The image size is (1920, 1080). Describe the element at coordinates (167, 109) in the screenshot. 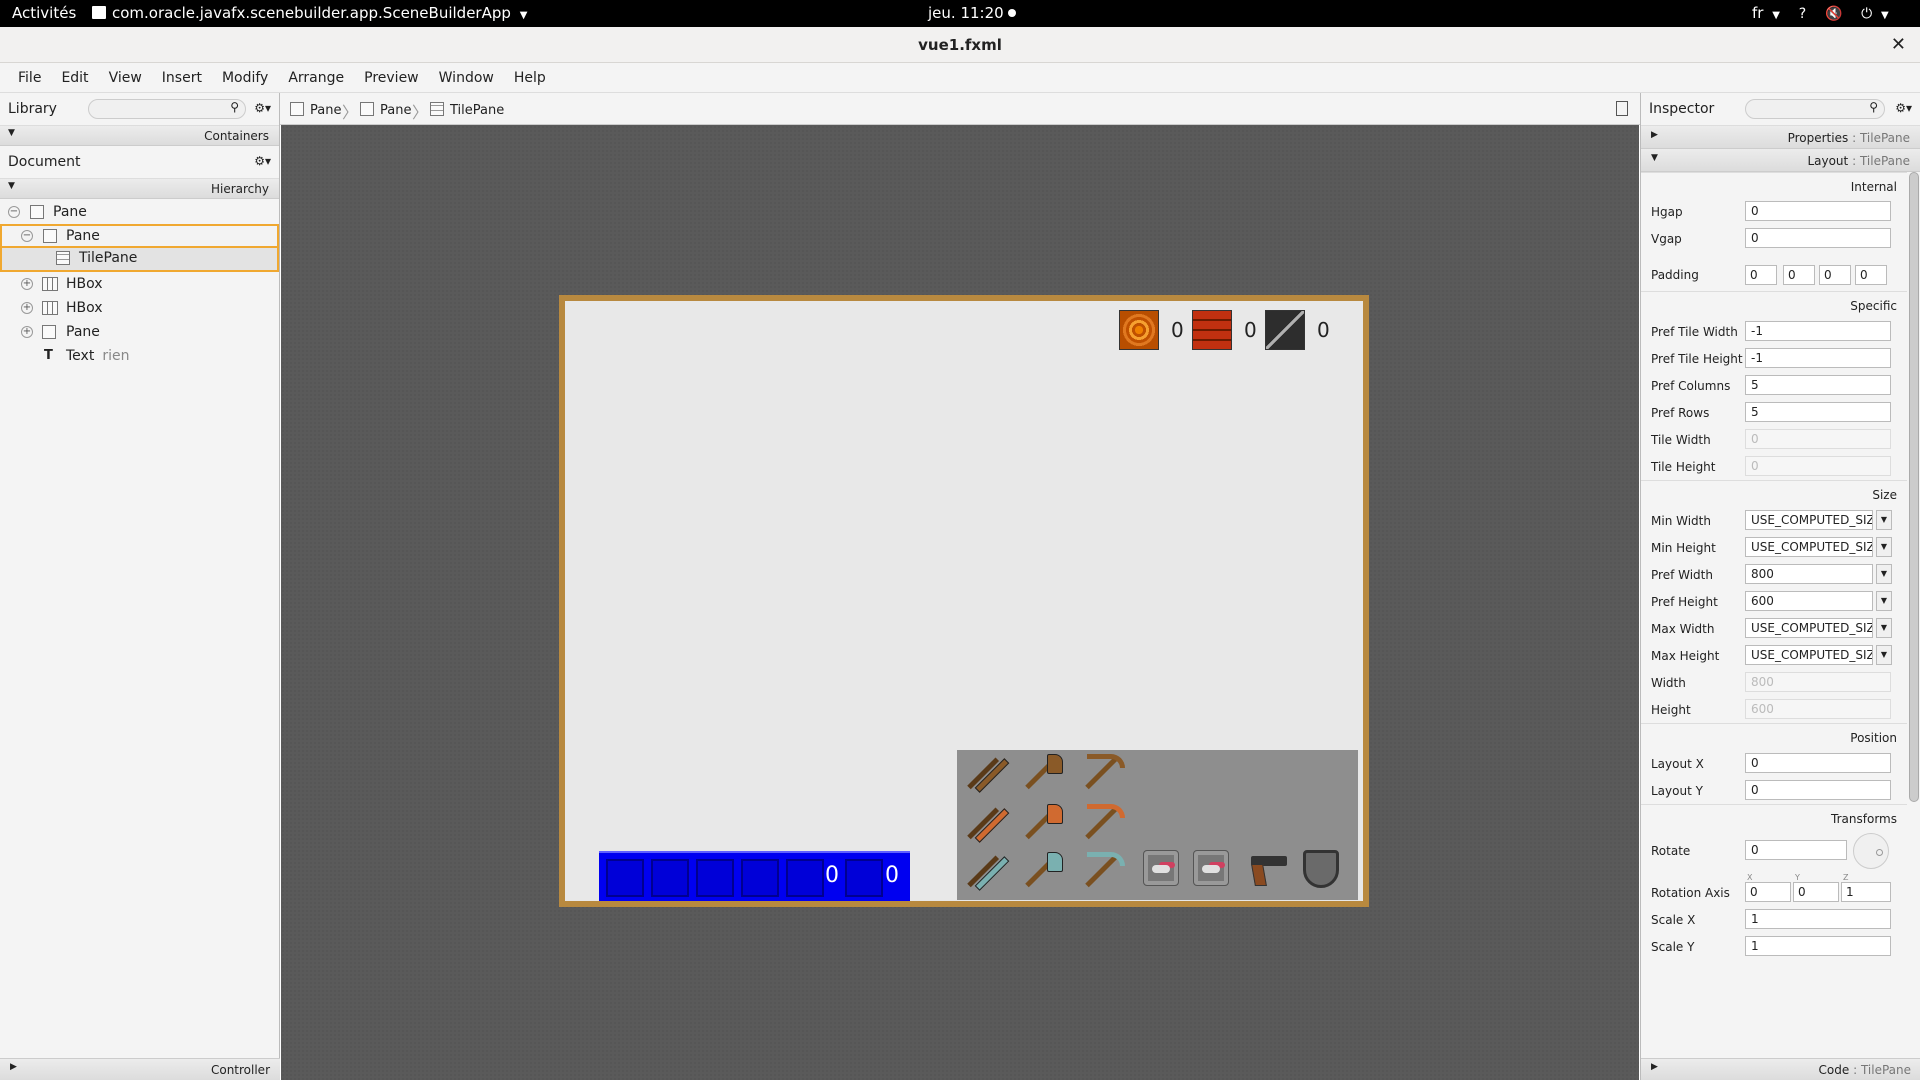

I see `library-search-input: ⚲` at that location.